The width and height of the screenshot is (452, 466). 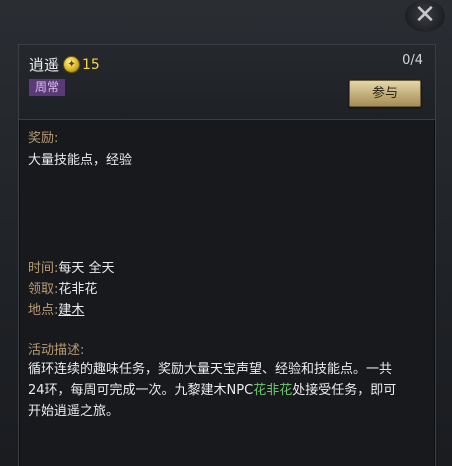 What do you see at coordinates (71, 308) in the screenshot?
I see `place-link: 建木` at bounding box center [71, 308].